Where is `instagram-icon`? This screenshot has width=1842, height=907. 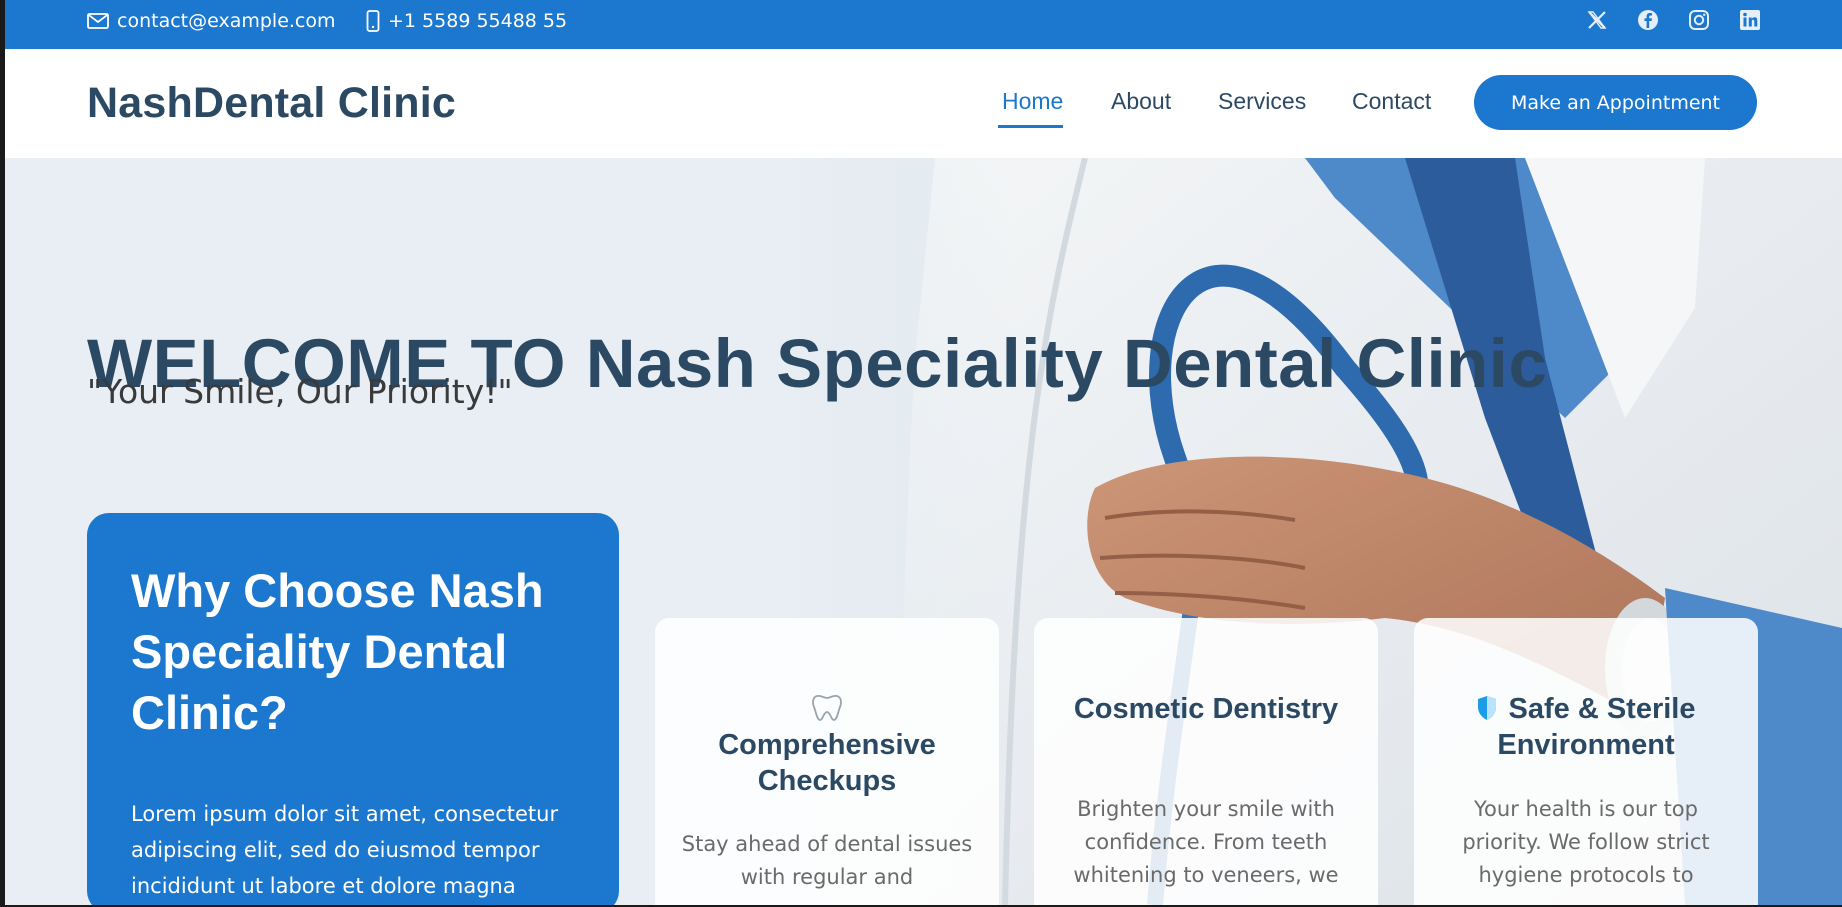
instagram-icon is located at coordinates (1699, 20).